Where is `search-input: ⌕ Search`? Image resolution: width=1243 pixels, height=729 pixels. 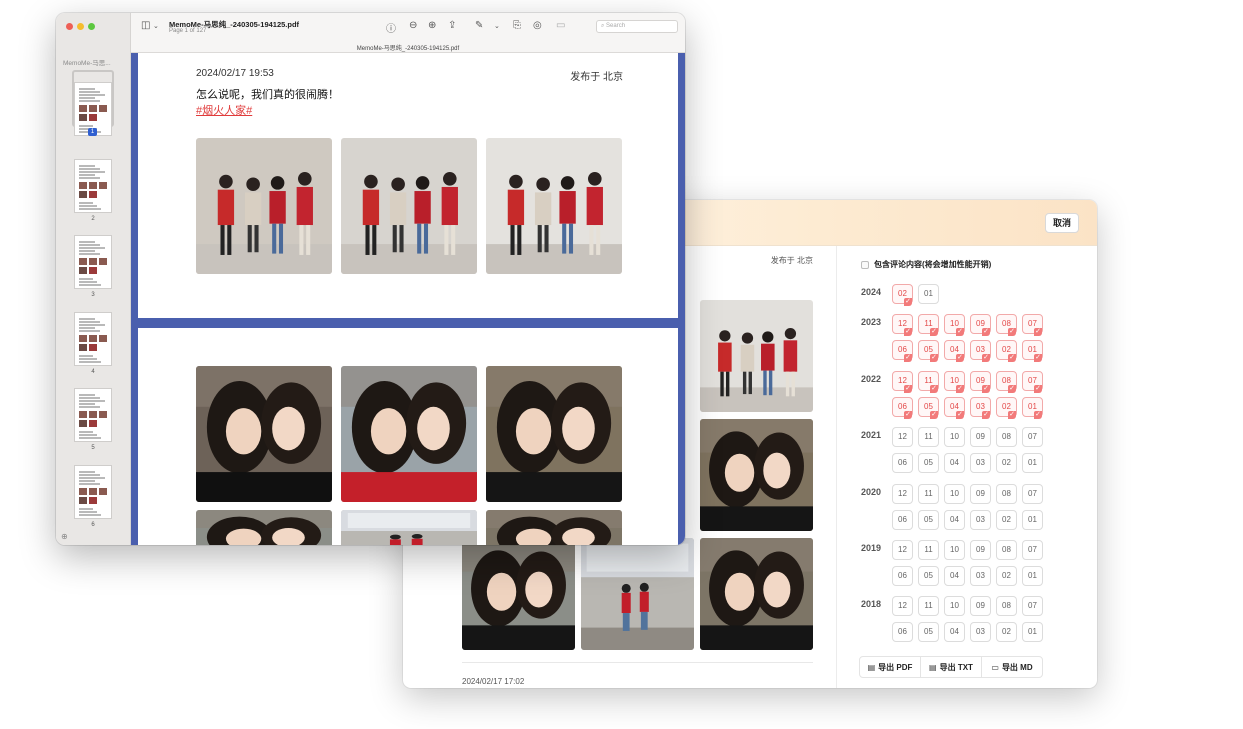 search-input: ⌕ Search is located at coordinates (637, 26).